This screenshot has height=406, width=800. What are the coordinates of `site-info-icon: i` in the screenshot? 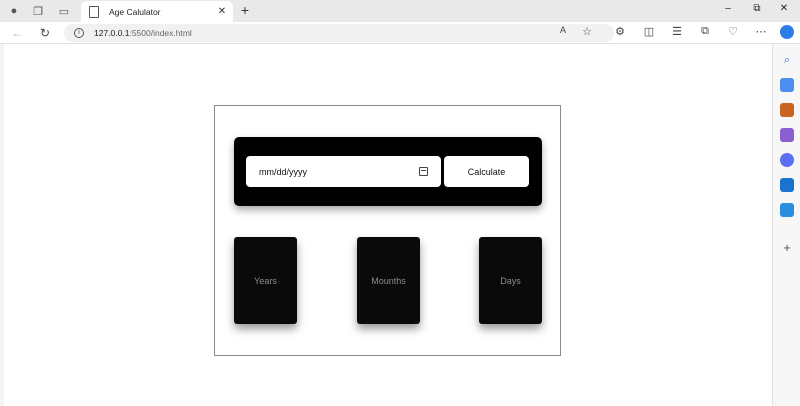 It's located at (79, 33).